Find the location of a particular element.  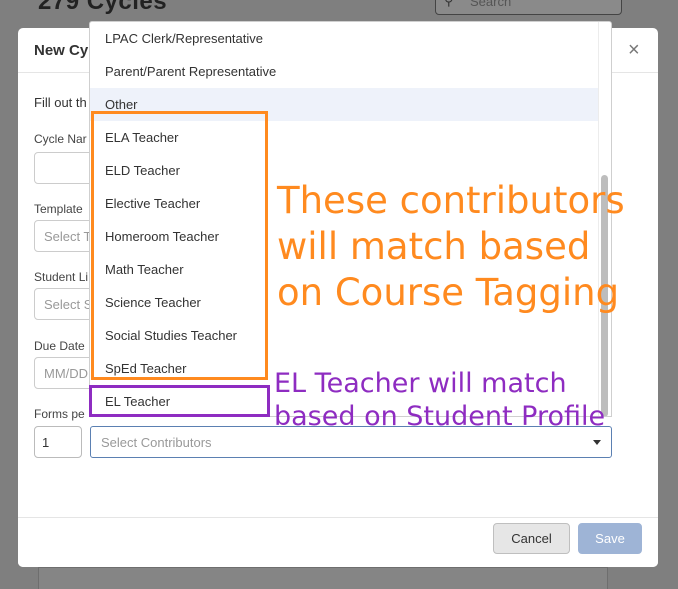

close-icon: × is located at coordinates (634, 50).